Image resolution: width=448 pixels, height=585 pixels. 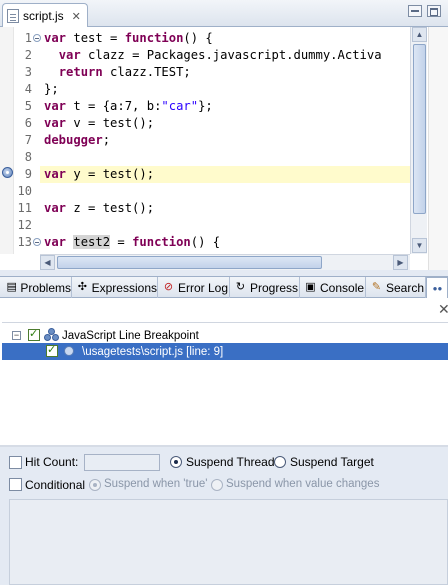 I want to click on tab-problems: ▤ Problems, so click(x=37, y=287).